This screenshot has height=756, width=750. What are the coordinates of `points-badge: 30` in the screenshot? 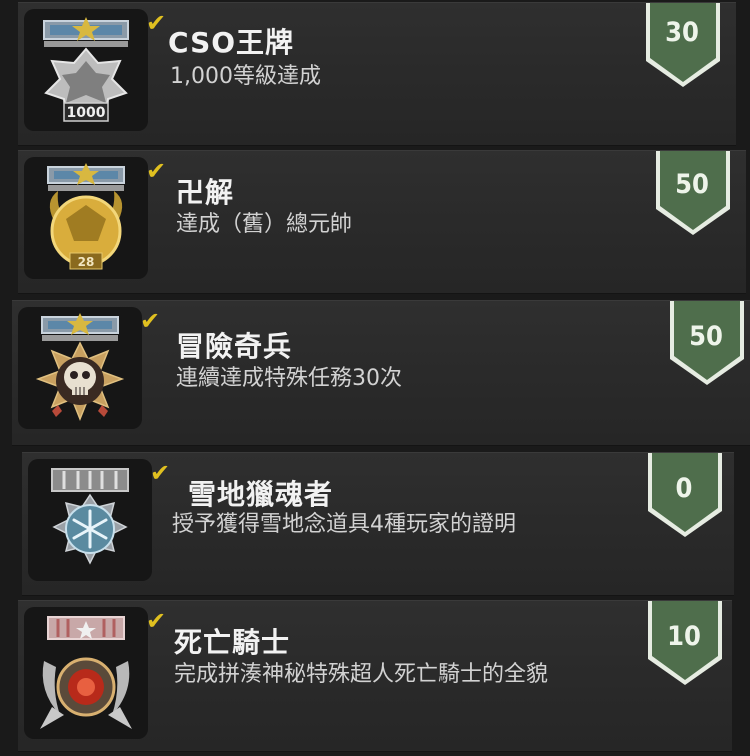 It's located at (684, 46).